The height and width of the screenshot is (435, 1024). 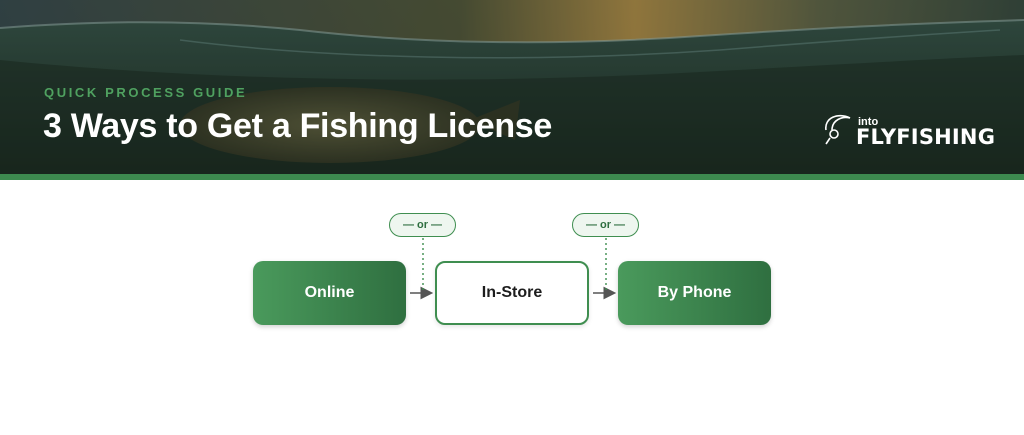 What do you see at coordinates (694, 293) in the screenshot?
I see `step-by-phone: By Phone` at bounding box center [694, 293].